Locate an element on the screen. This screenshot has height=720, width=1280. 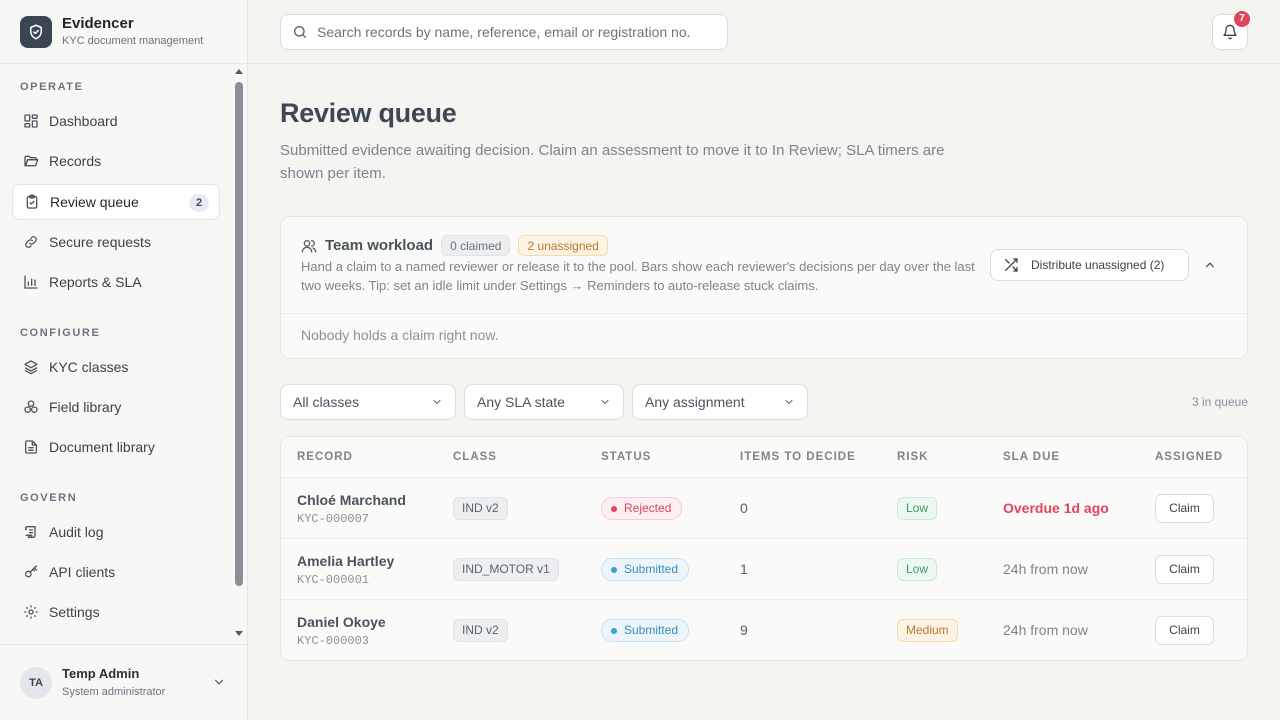
app-name: Evidencer is located at coordinates (98, 23).